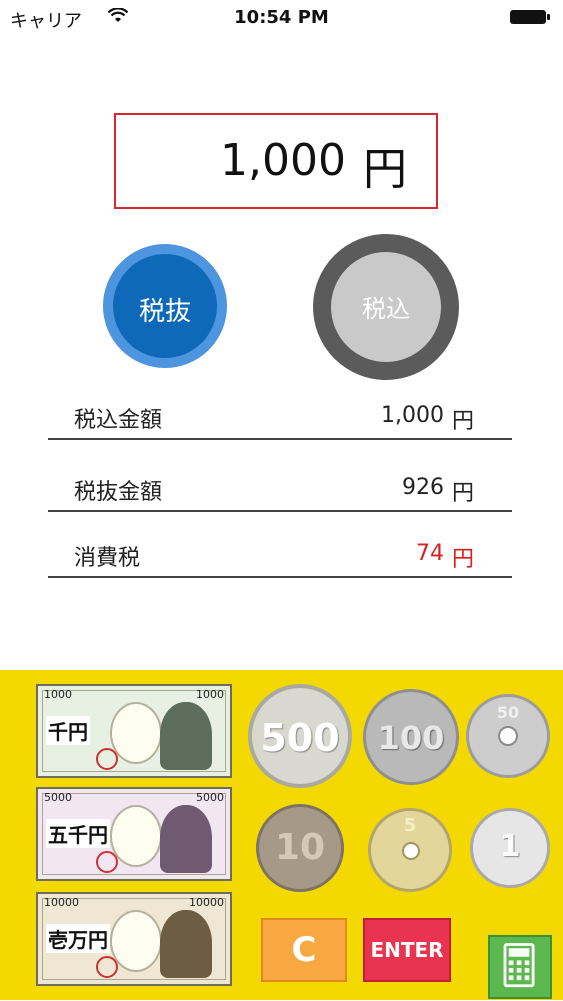 This screenshot has height=1001, width=563. I want to click on coin-label: 5, so click(410, 825).